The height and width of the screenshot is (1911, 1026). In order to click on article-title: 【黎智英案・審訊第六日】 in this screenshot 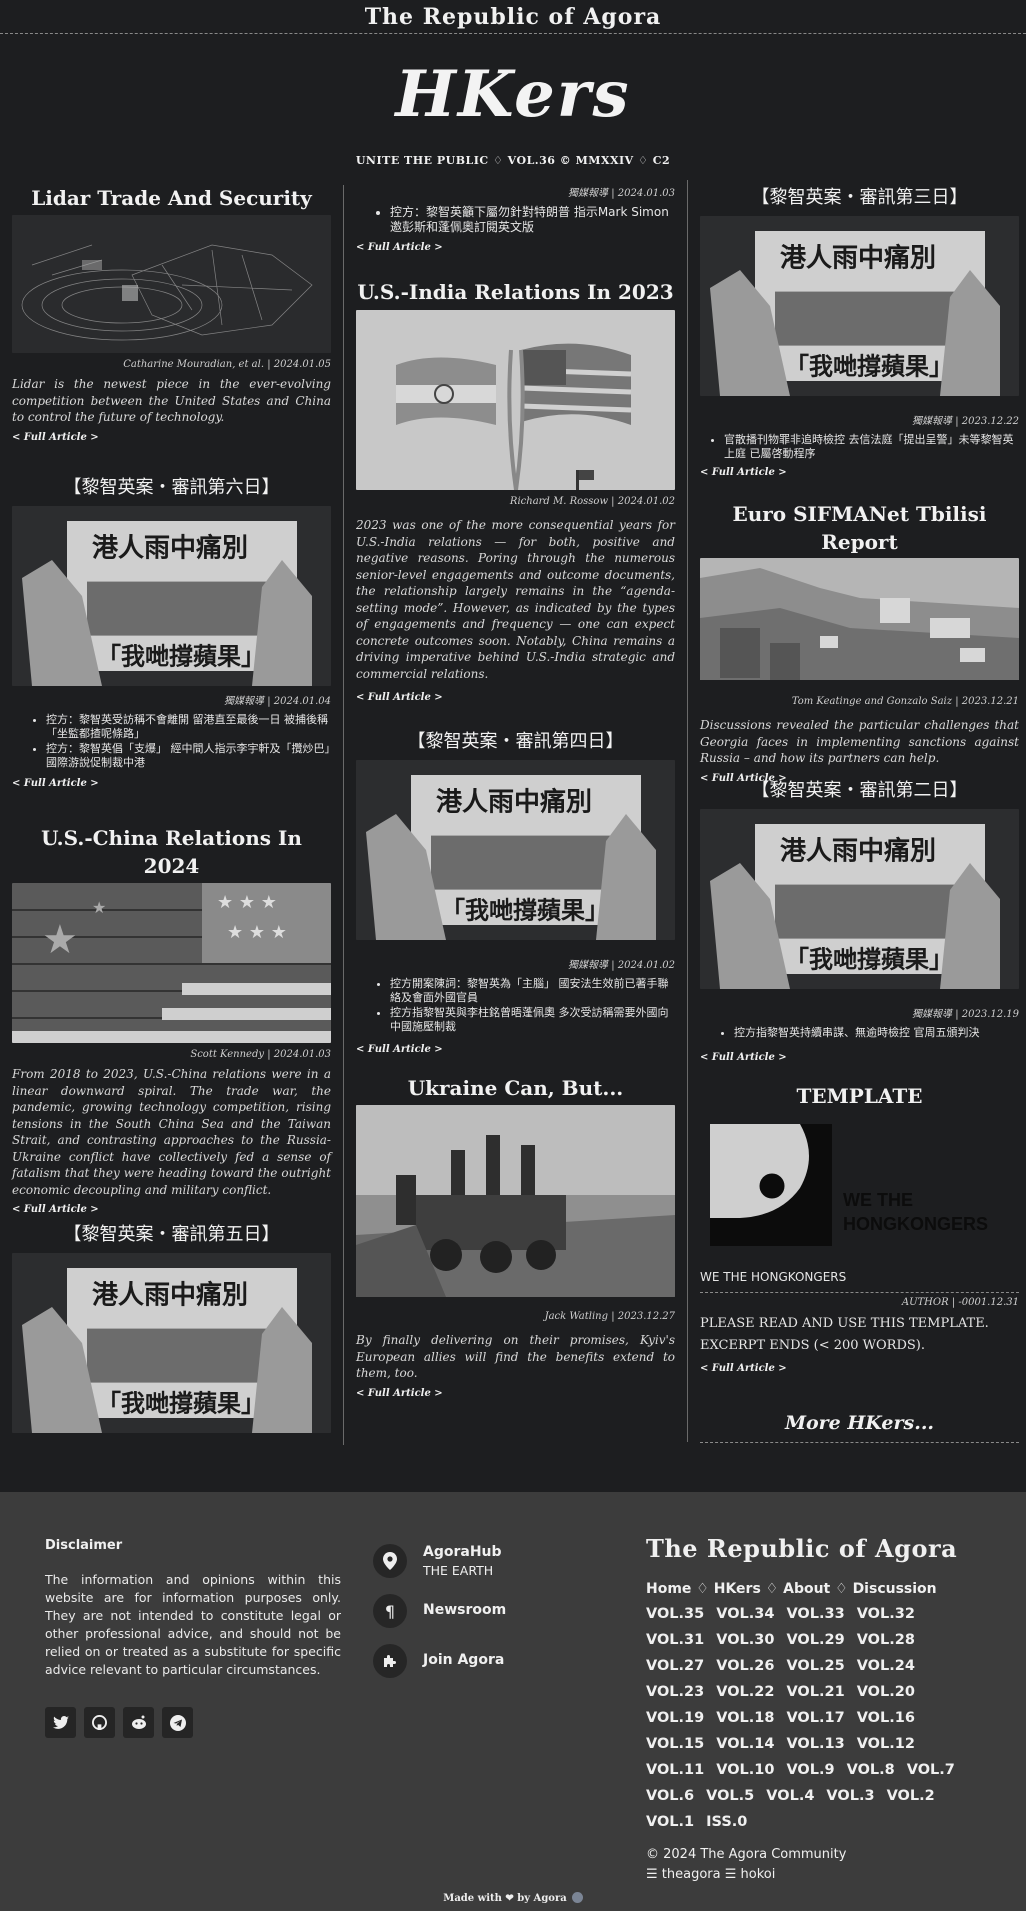, I will do `click(171, 488)`.